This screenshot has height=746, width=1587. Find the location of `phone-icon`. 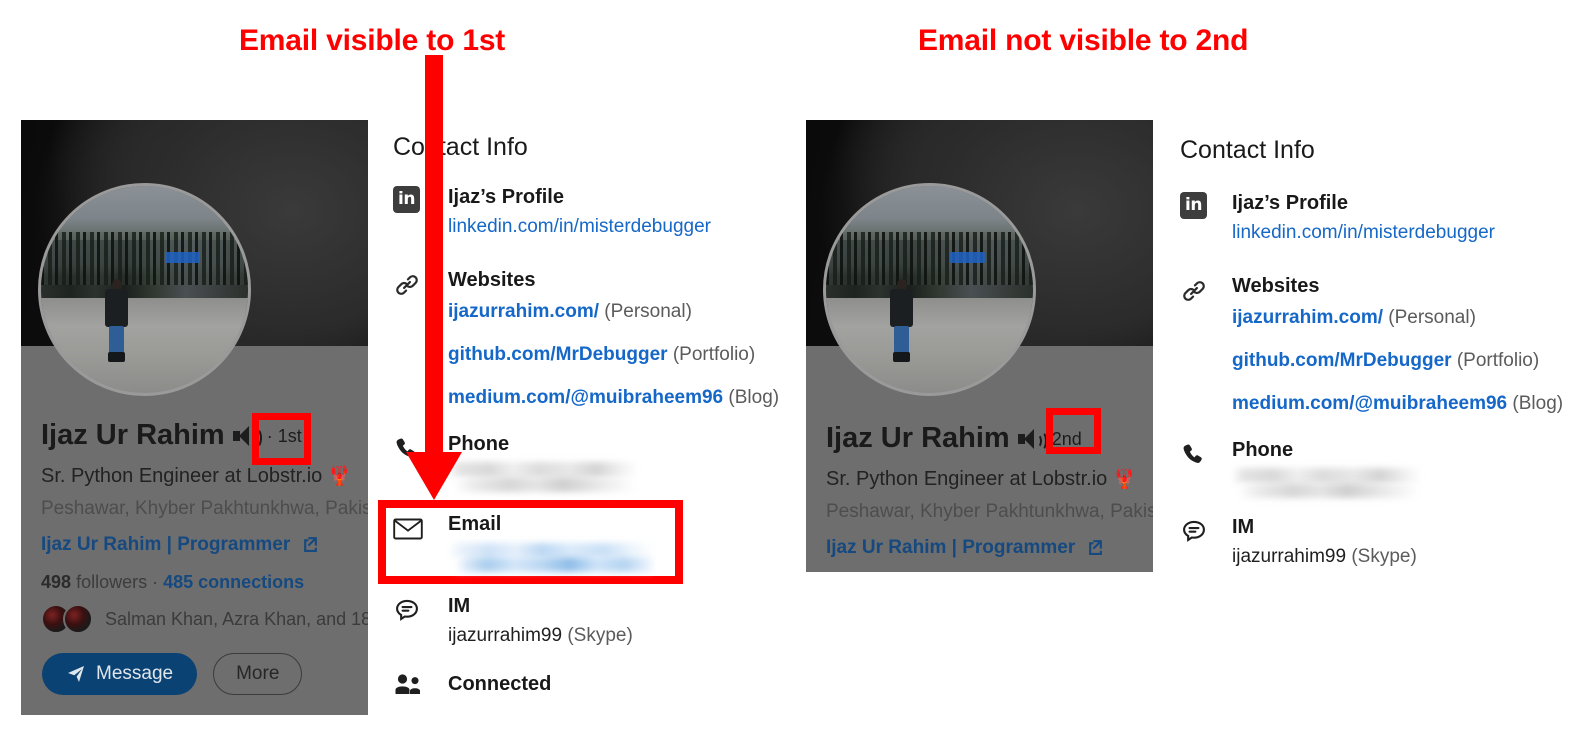

phone-icon is located at coordinates (1195, 456).